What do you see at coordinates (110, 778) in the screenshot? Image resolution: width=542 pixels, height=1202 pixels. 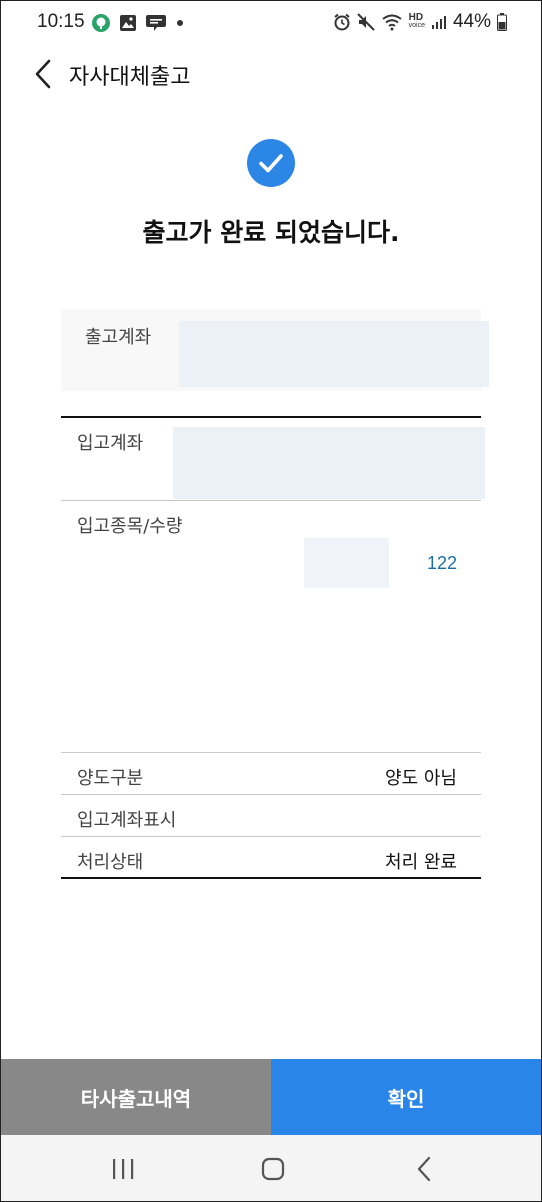 I see `transfer-type-label: 양도구분` at bounding box center [110, 778].